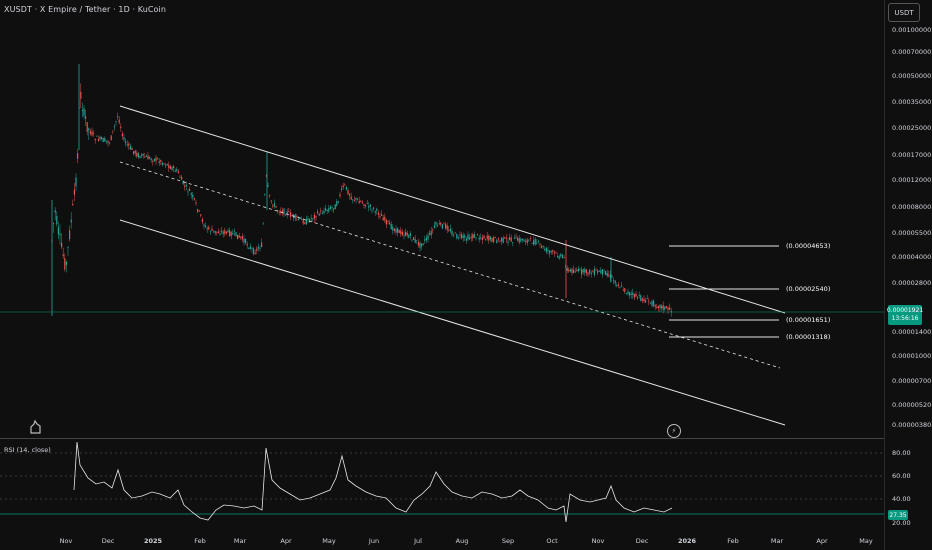  I want to click on current-price-tag: 0.00001921 13:56:16, so click(905, 315).